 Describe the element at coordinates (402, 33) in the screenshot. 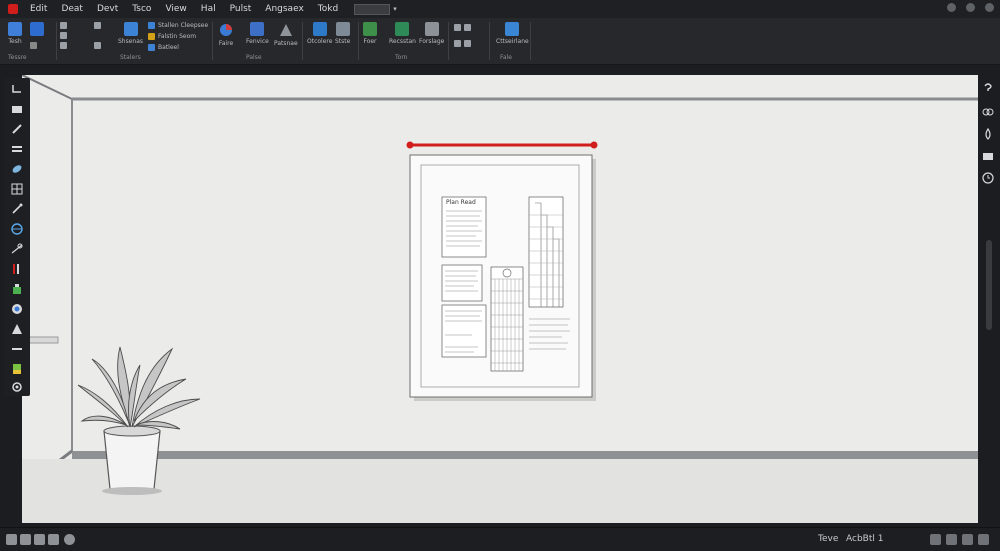

I see `recsstan-button: Recsstan` at that location.